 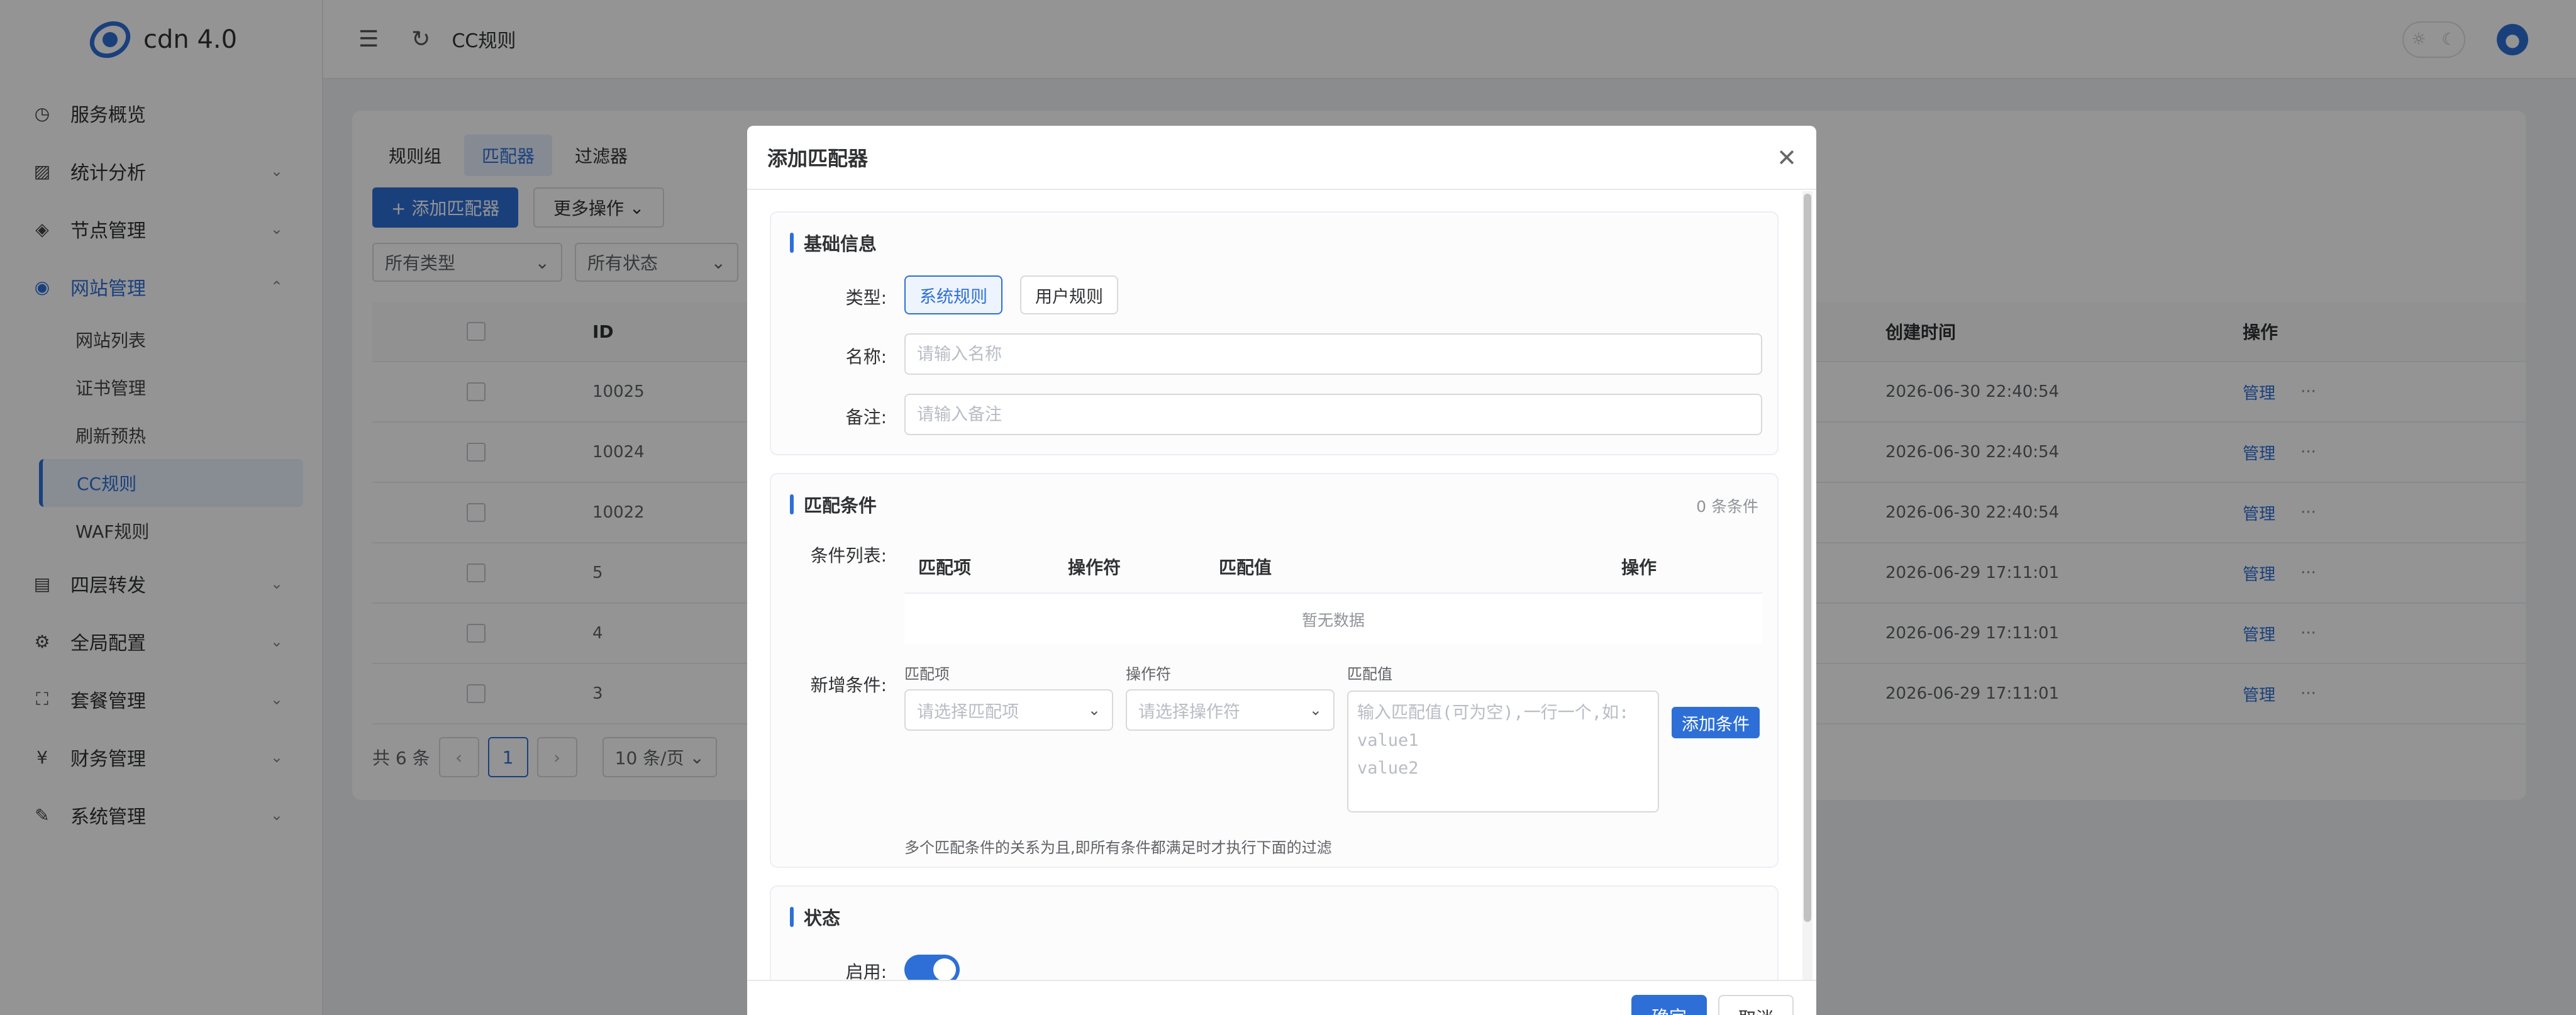 What do you see at coordinates (1727, 507) in the screenshot?
I see `condition-count: 0 条条件` at bounding box center [1727, 507].